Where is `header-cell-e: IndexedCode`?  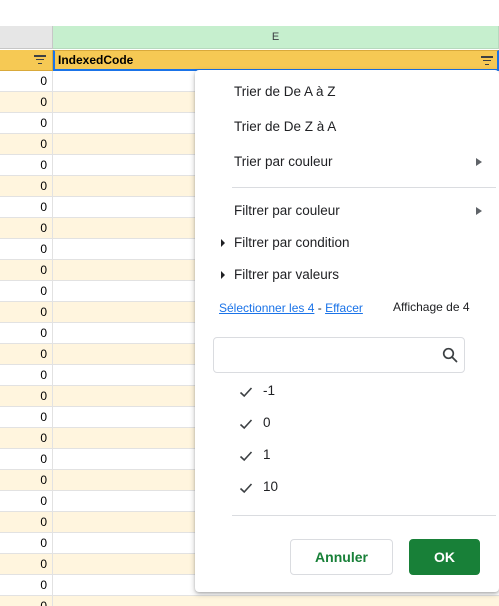
header-cell-e: IndexedCode is located at coordinates (276, 60).